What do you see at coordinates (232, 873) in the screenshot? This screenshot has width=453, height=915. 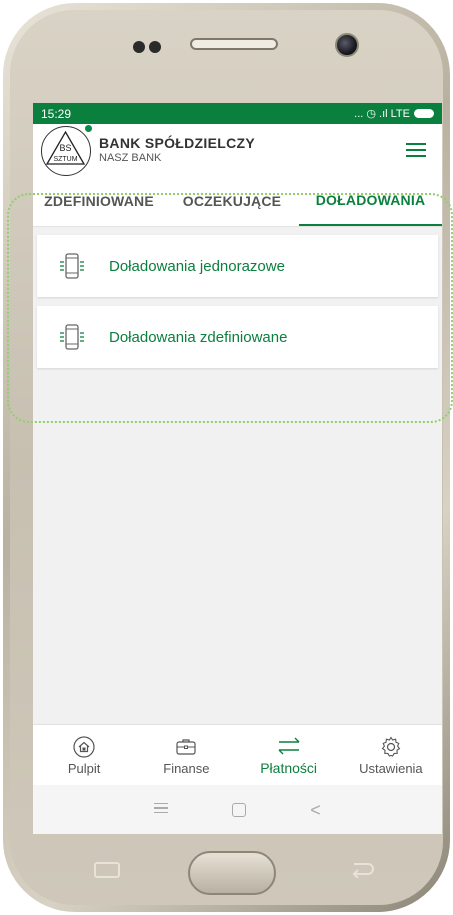 I see `hardware-home-button` at bounding box center [232, 873].